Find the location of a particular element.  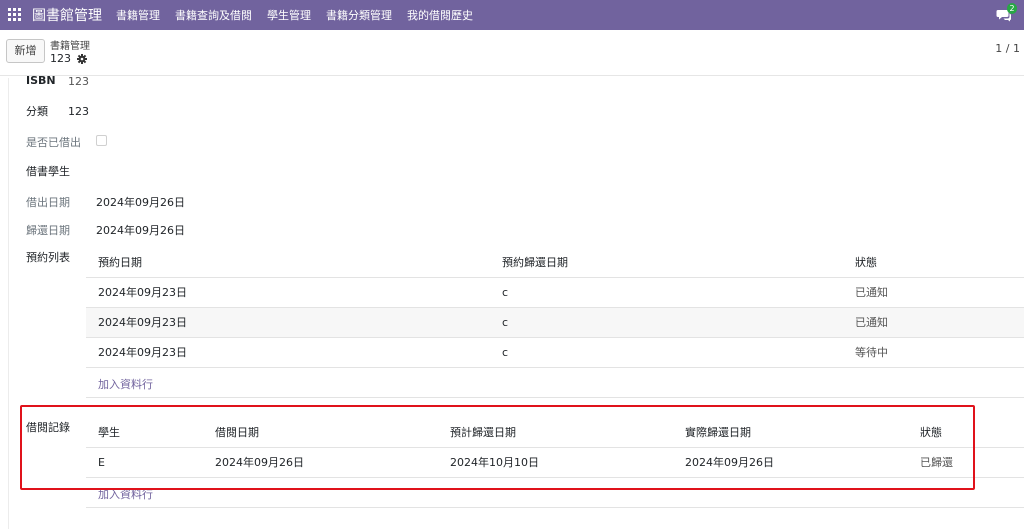

cell-actual-return: 2024年09月26日 is located at coordinates (729, 462).